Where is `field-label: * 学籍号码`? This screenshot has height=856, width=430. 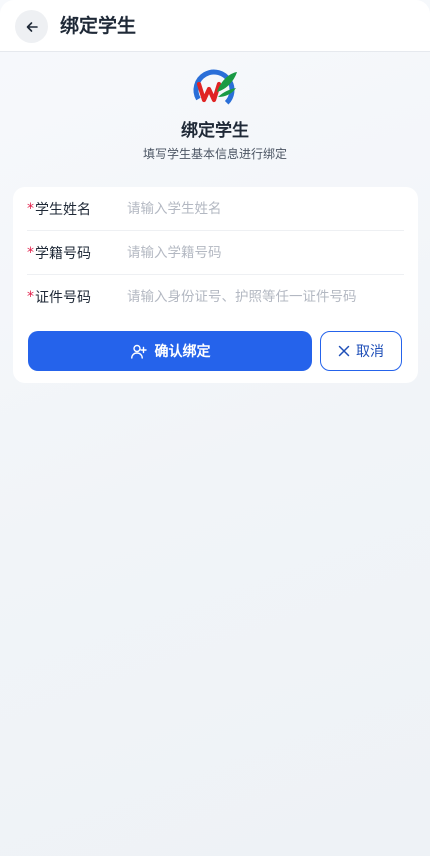 field-label: * 学籍号码 is located at coordinates (77, 253).